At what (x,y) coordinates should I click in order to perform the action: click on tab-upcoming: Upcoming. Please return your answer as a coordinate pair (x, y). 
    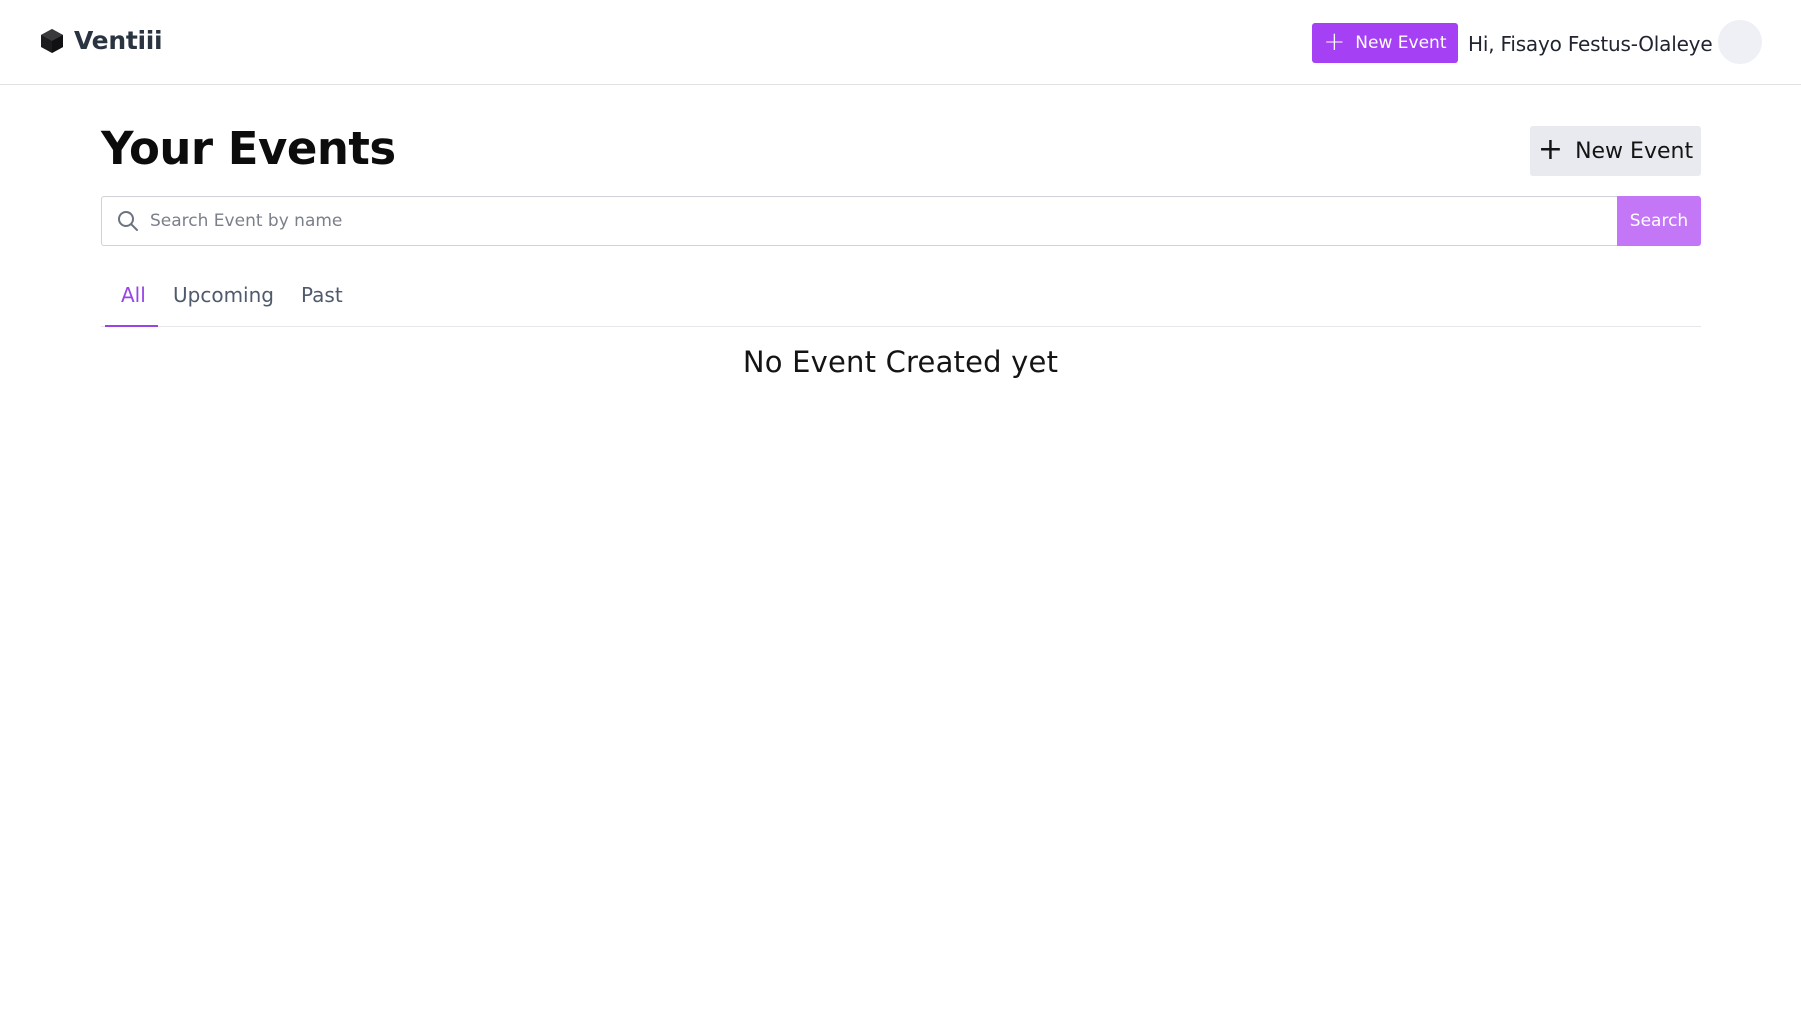
    Looking at the image, I should click on (223, 295).